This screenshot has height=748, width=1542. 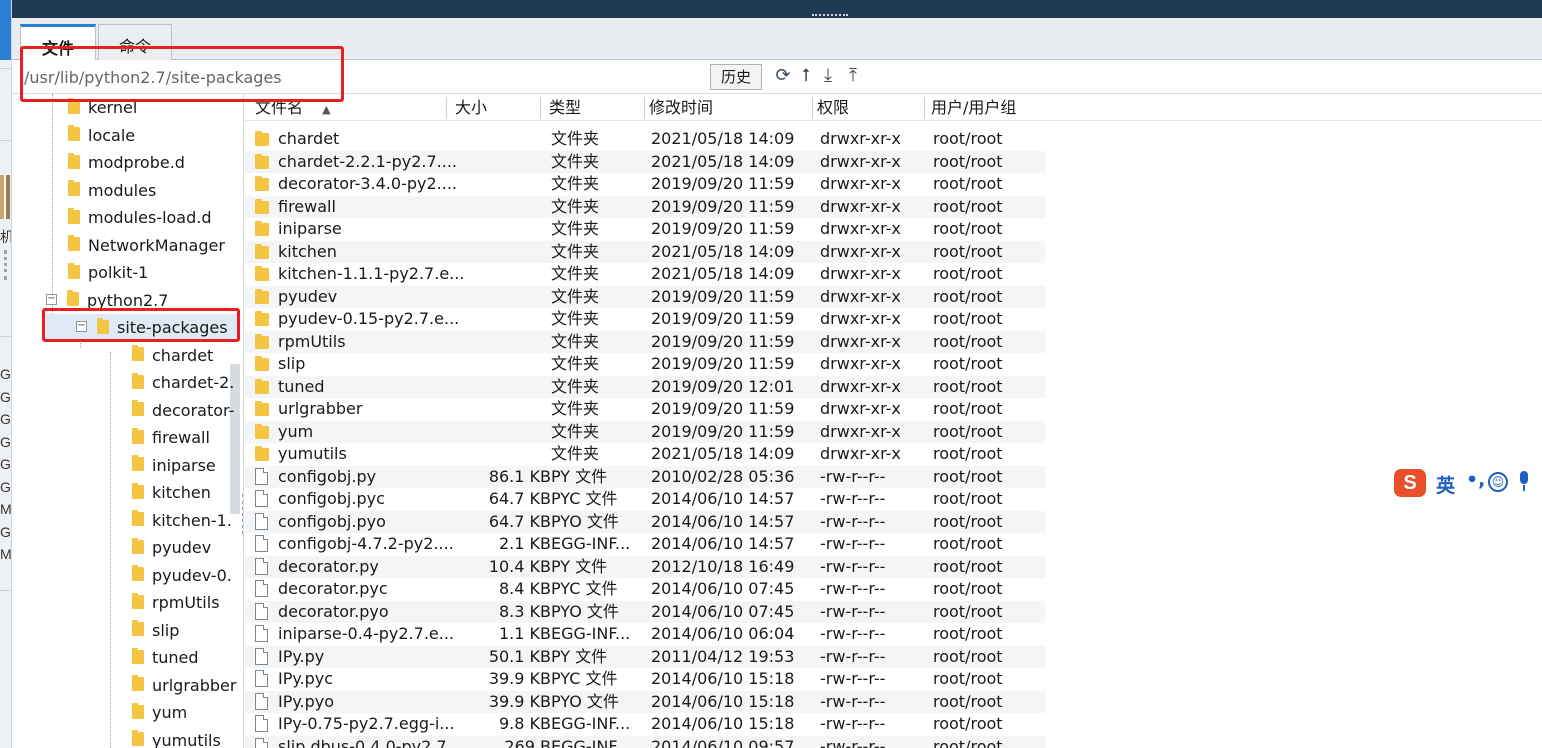 What do you see at coordinates (182, 575) in the screenshot?
I see `tree-item: pyudev-0.` at bounding box center [182, 575].